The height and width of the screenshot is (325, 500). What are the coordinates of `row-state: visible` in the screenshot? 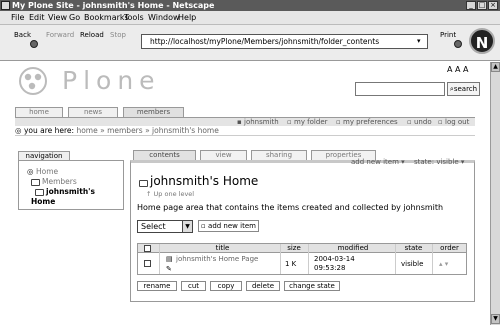 It's located at (412, 264).